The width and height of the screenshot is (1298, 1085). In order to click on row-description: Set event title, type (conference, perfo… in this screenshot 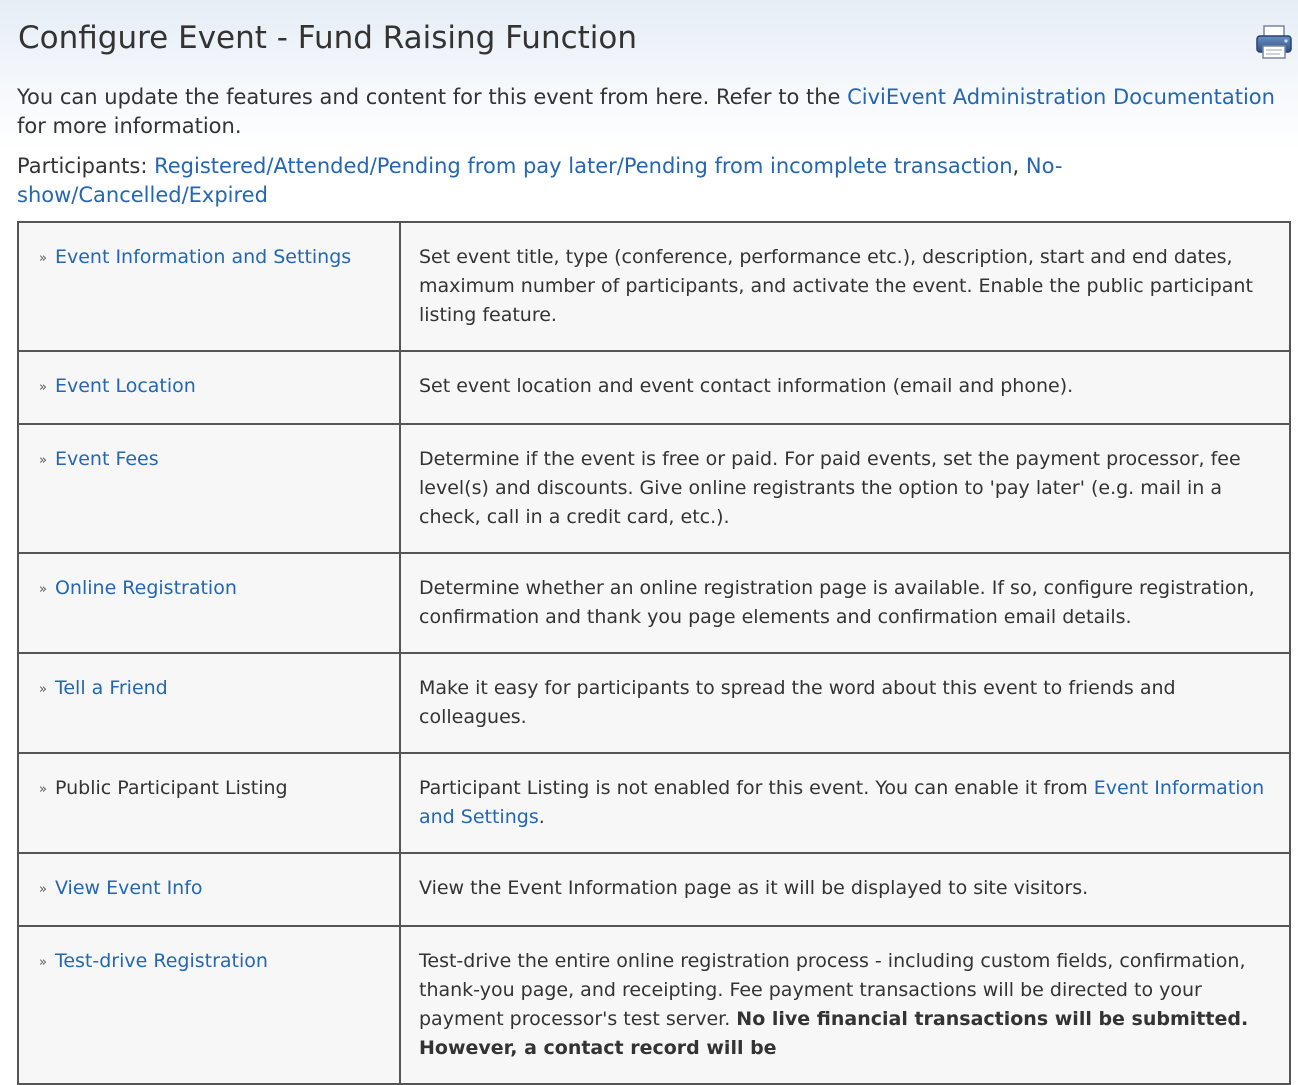, I will do `click(845, 286)`.